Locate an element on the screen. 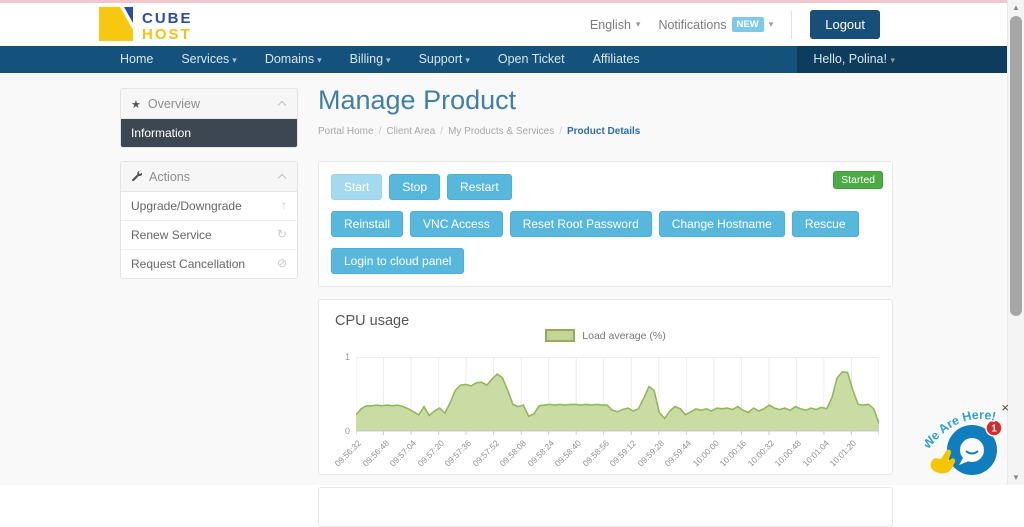  refresh-icon: ↻ is located at coordinates (281, 234).